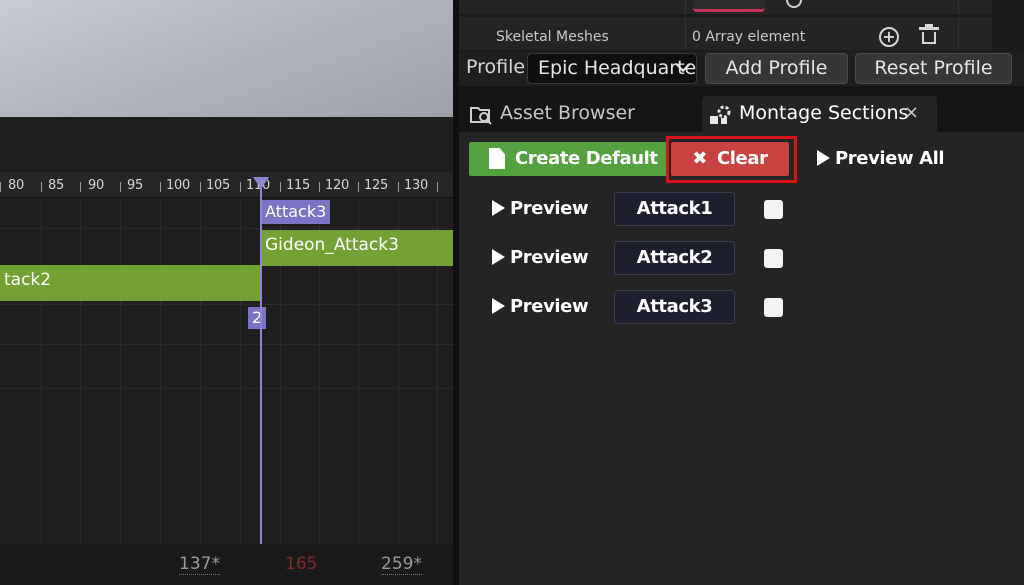 This screenshot has height=585, width=1024. What do you see at coordinates (496, 67) in the screenshot?
I see `profile-label: Profile` at bounding box center [496, 67].